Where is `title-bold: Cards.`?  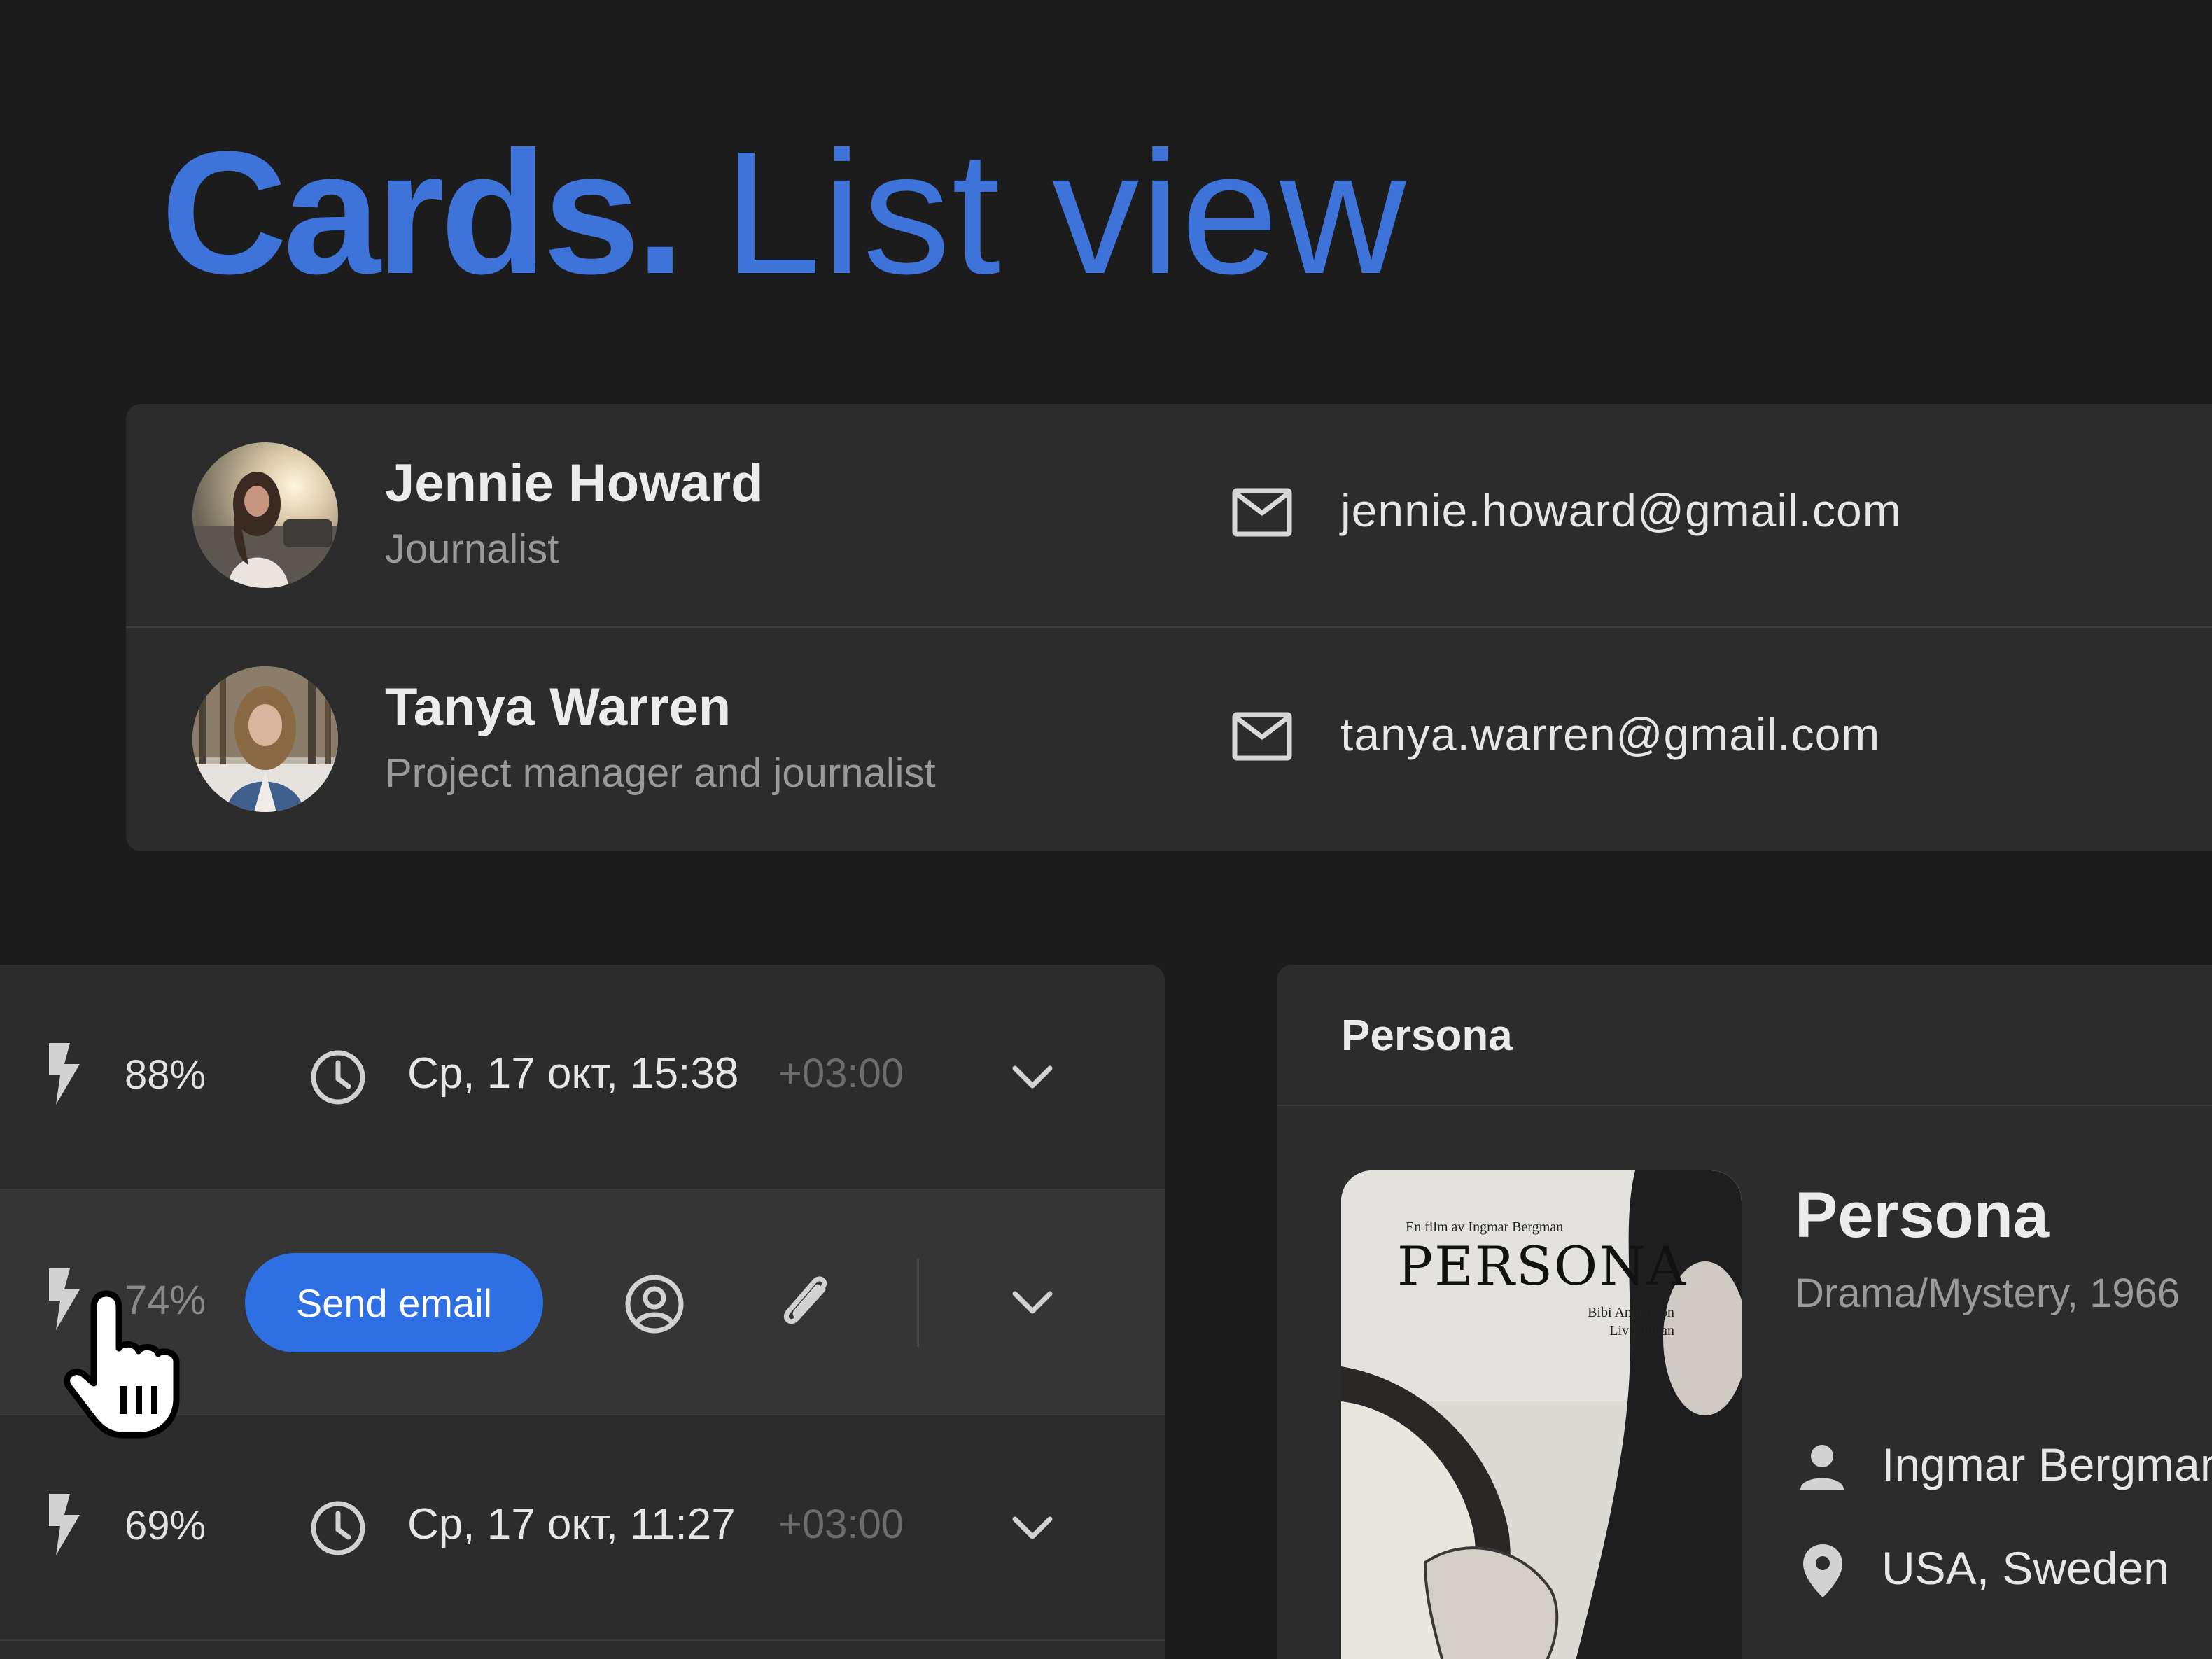 title-bold: Cards. is located at coordinates (423, 212).